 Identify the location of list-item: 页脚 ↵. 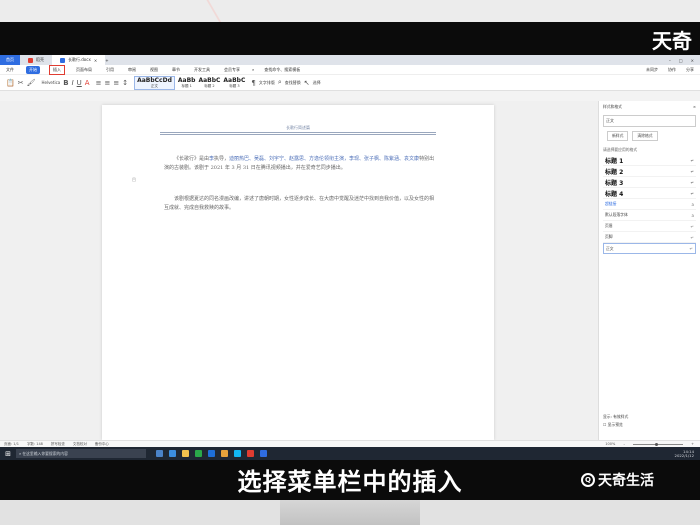
(649, 237).